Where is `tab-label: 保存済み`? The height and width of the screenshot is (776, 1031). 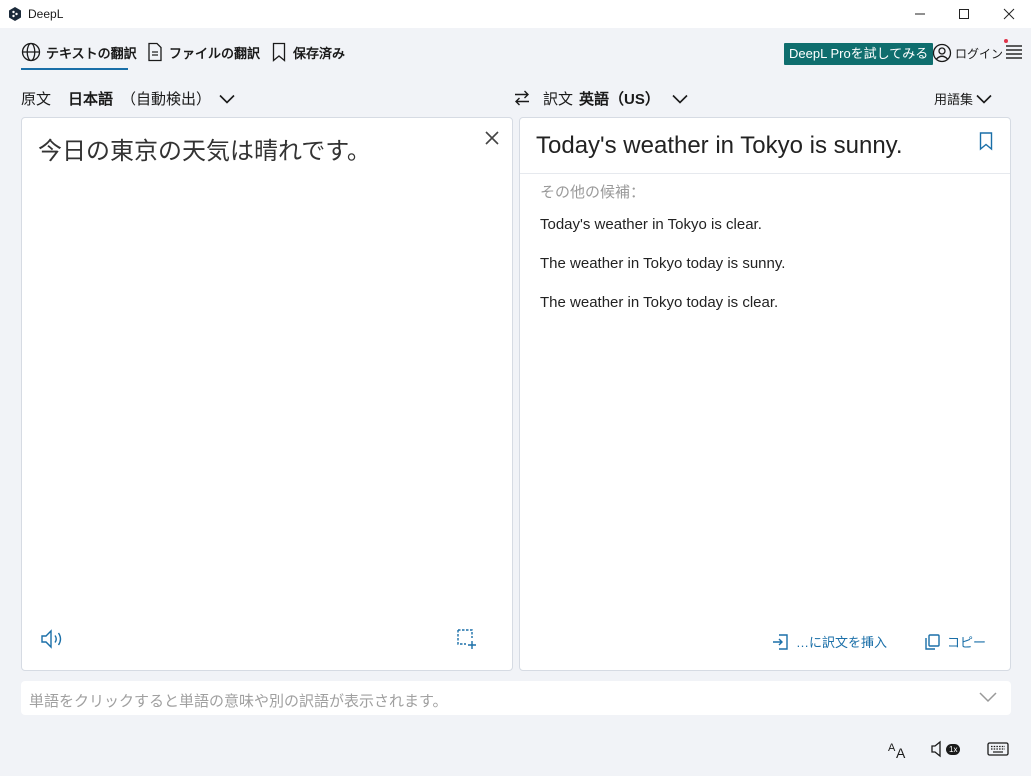
tab-label: 保存済み is located at coordinates (319, 53).